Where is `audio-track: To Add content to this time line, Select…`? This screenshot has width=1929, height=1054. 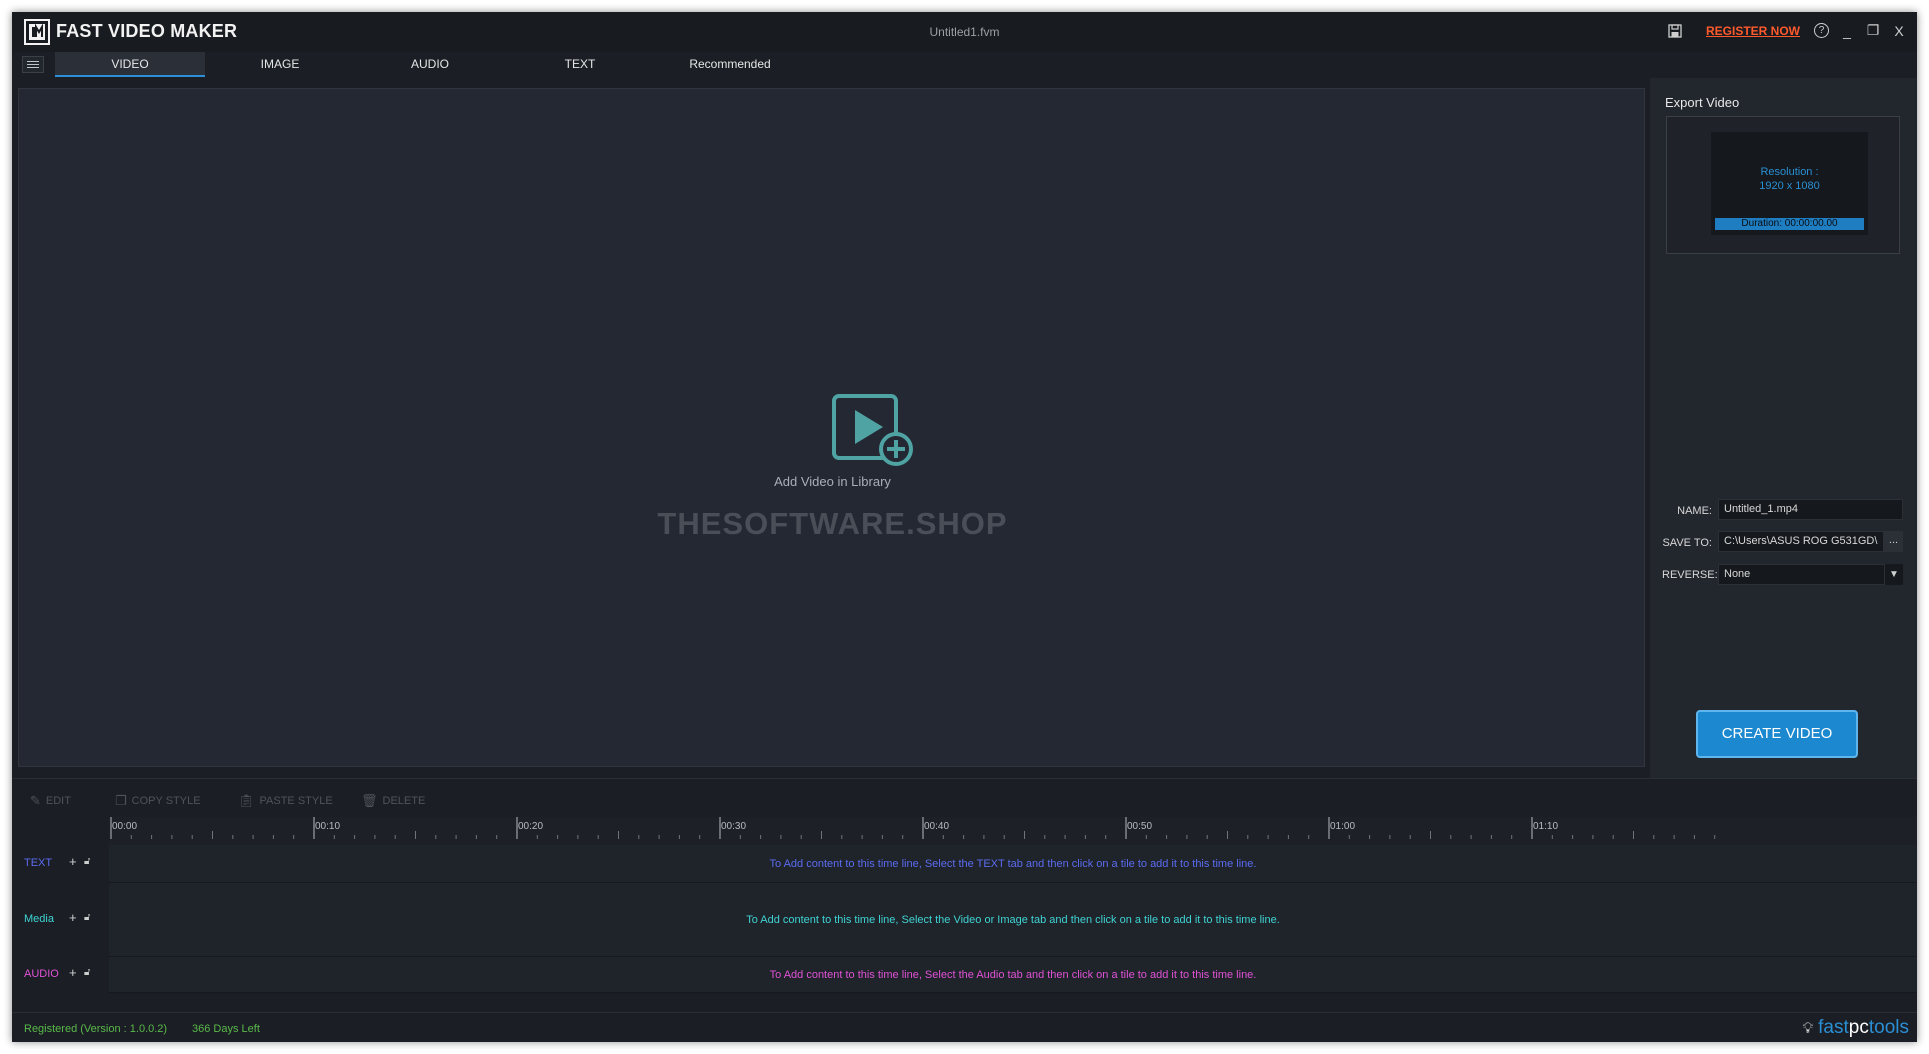 audio-track: To Add content to this time line, Select… is located at coordinates (1013, 975).